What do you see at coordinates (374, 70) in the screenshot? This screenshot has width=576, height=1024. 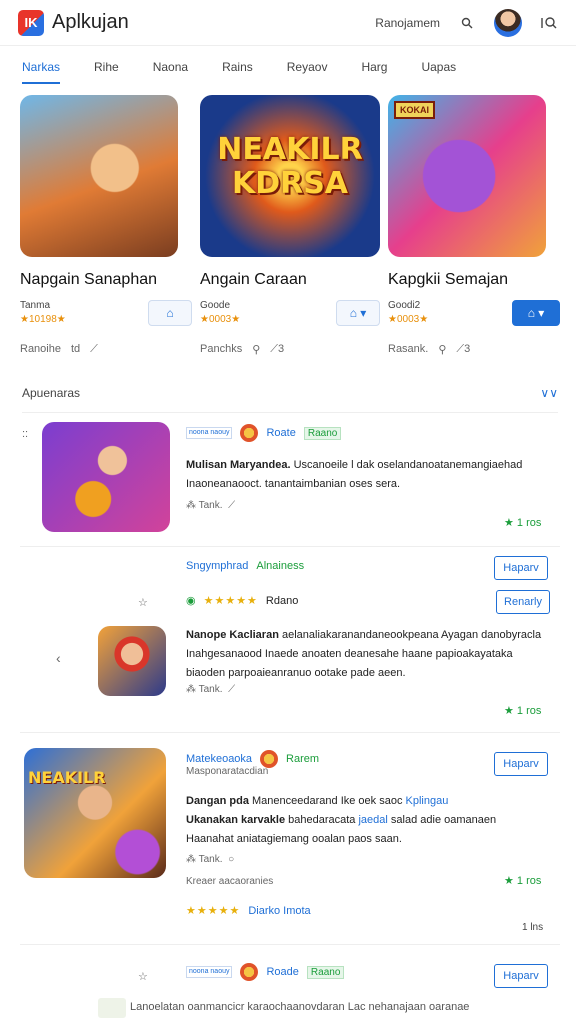 I see `tab-harg: Harg` at bounding box center [374, 70].